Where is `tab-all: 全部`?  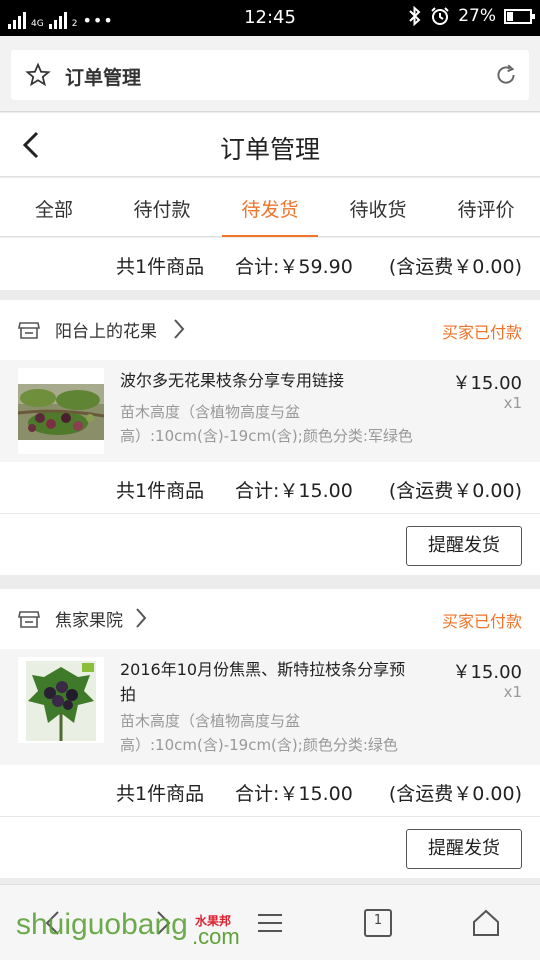 tab-all: 全部 is located at coordinates (54, 207).